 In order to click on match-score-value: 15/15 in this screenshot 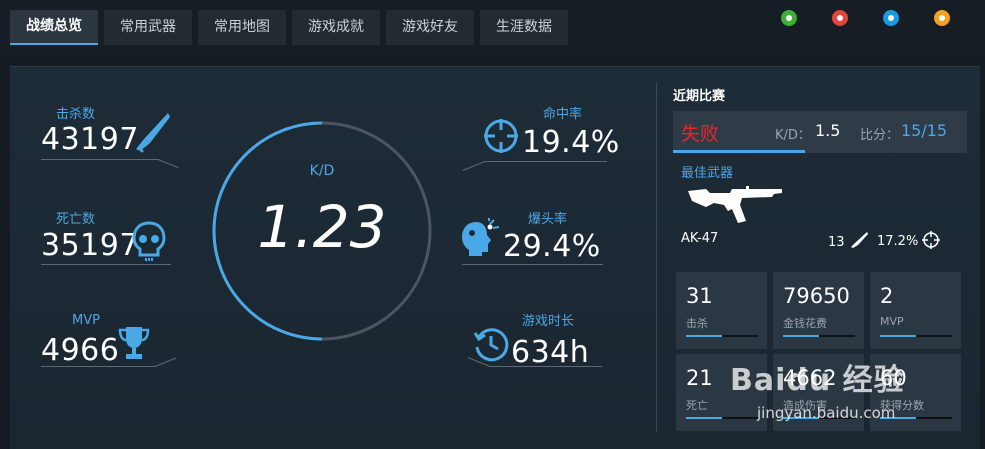, I will do `click(924, 130)`.